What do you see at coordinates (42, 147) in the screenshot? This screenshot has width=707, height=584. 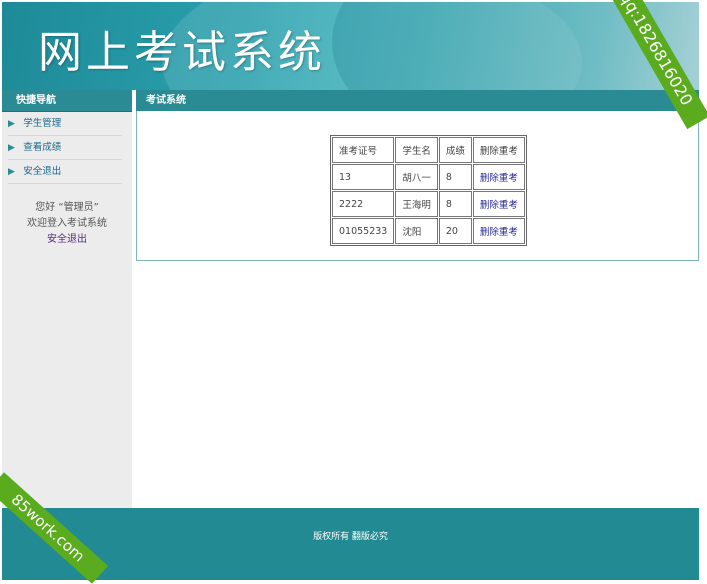 I see `sidebar-item-label: 查看成绩` at bounding box center [42, 147].